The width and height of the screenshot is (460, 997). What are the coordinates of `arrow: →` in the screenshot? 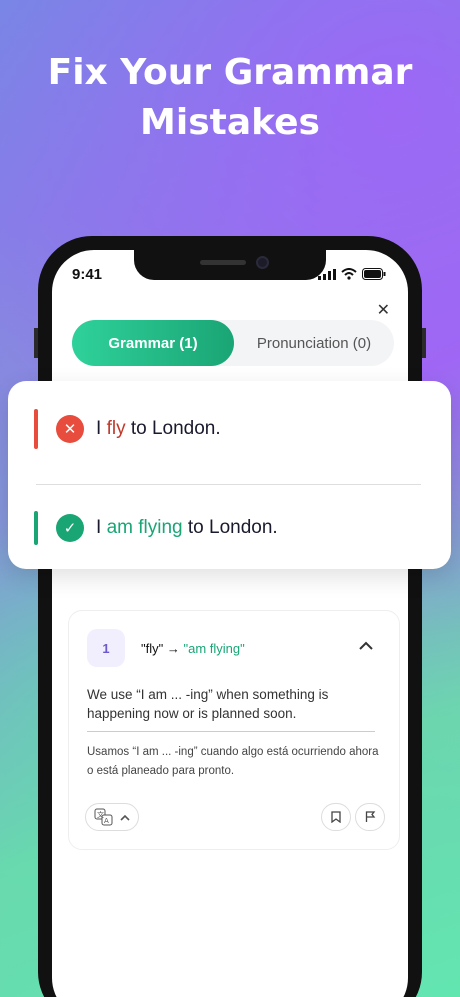 It's located at (173, 648).